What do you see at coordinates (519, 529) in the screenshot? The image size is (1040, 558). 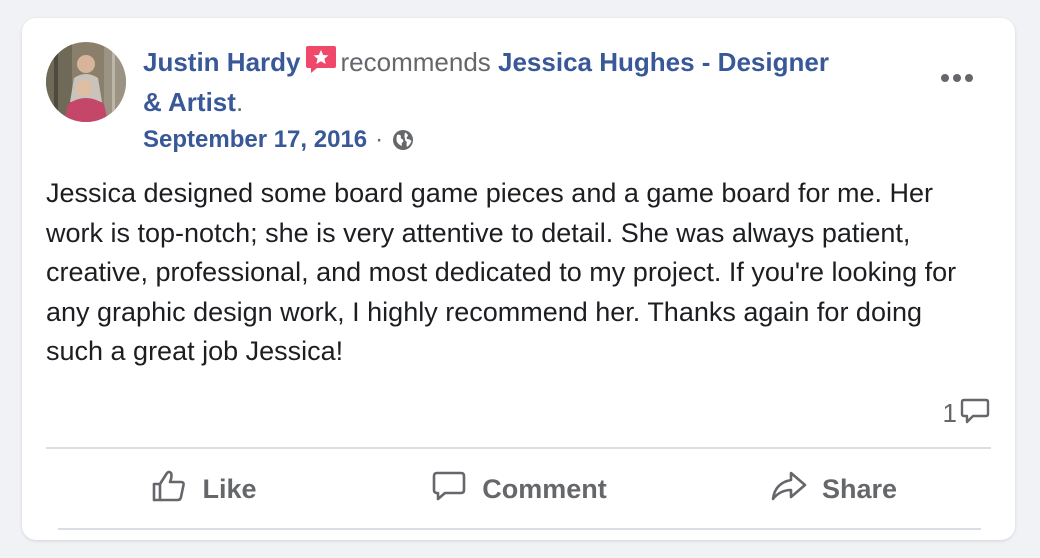 I see `actions-divider-bottom` at bounding box center [519, 529].